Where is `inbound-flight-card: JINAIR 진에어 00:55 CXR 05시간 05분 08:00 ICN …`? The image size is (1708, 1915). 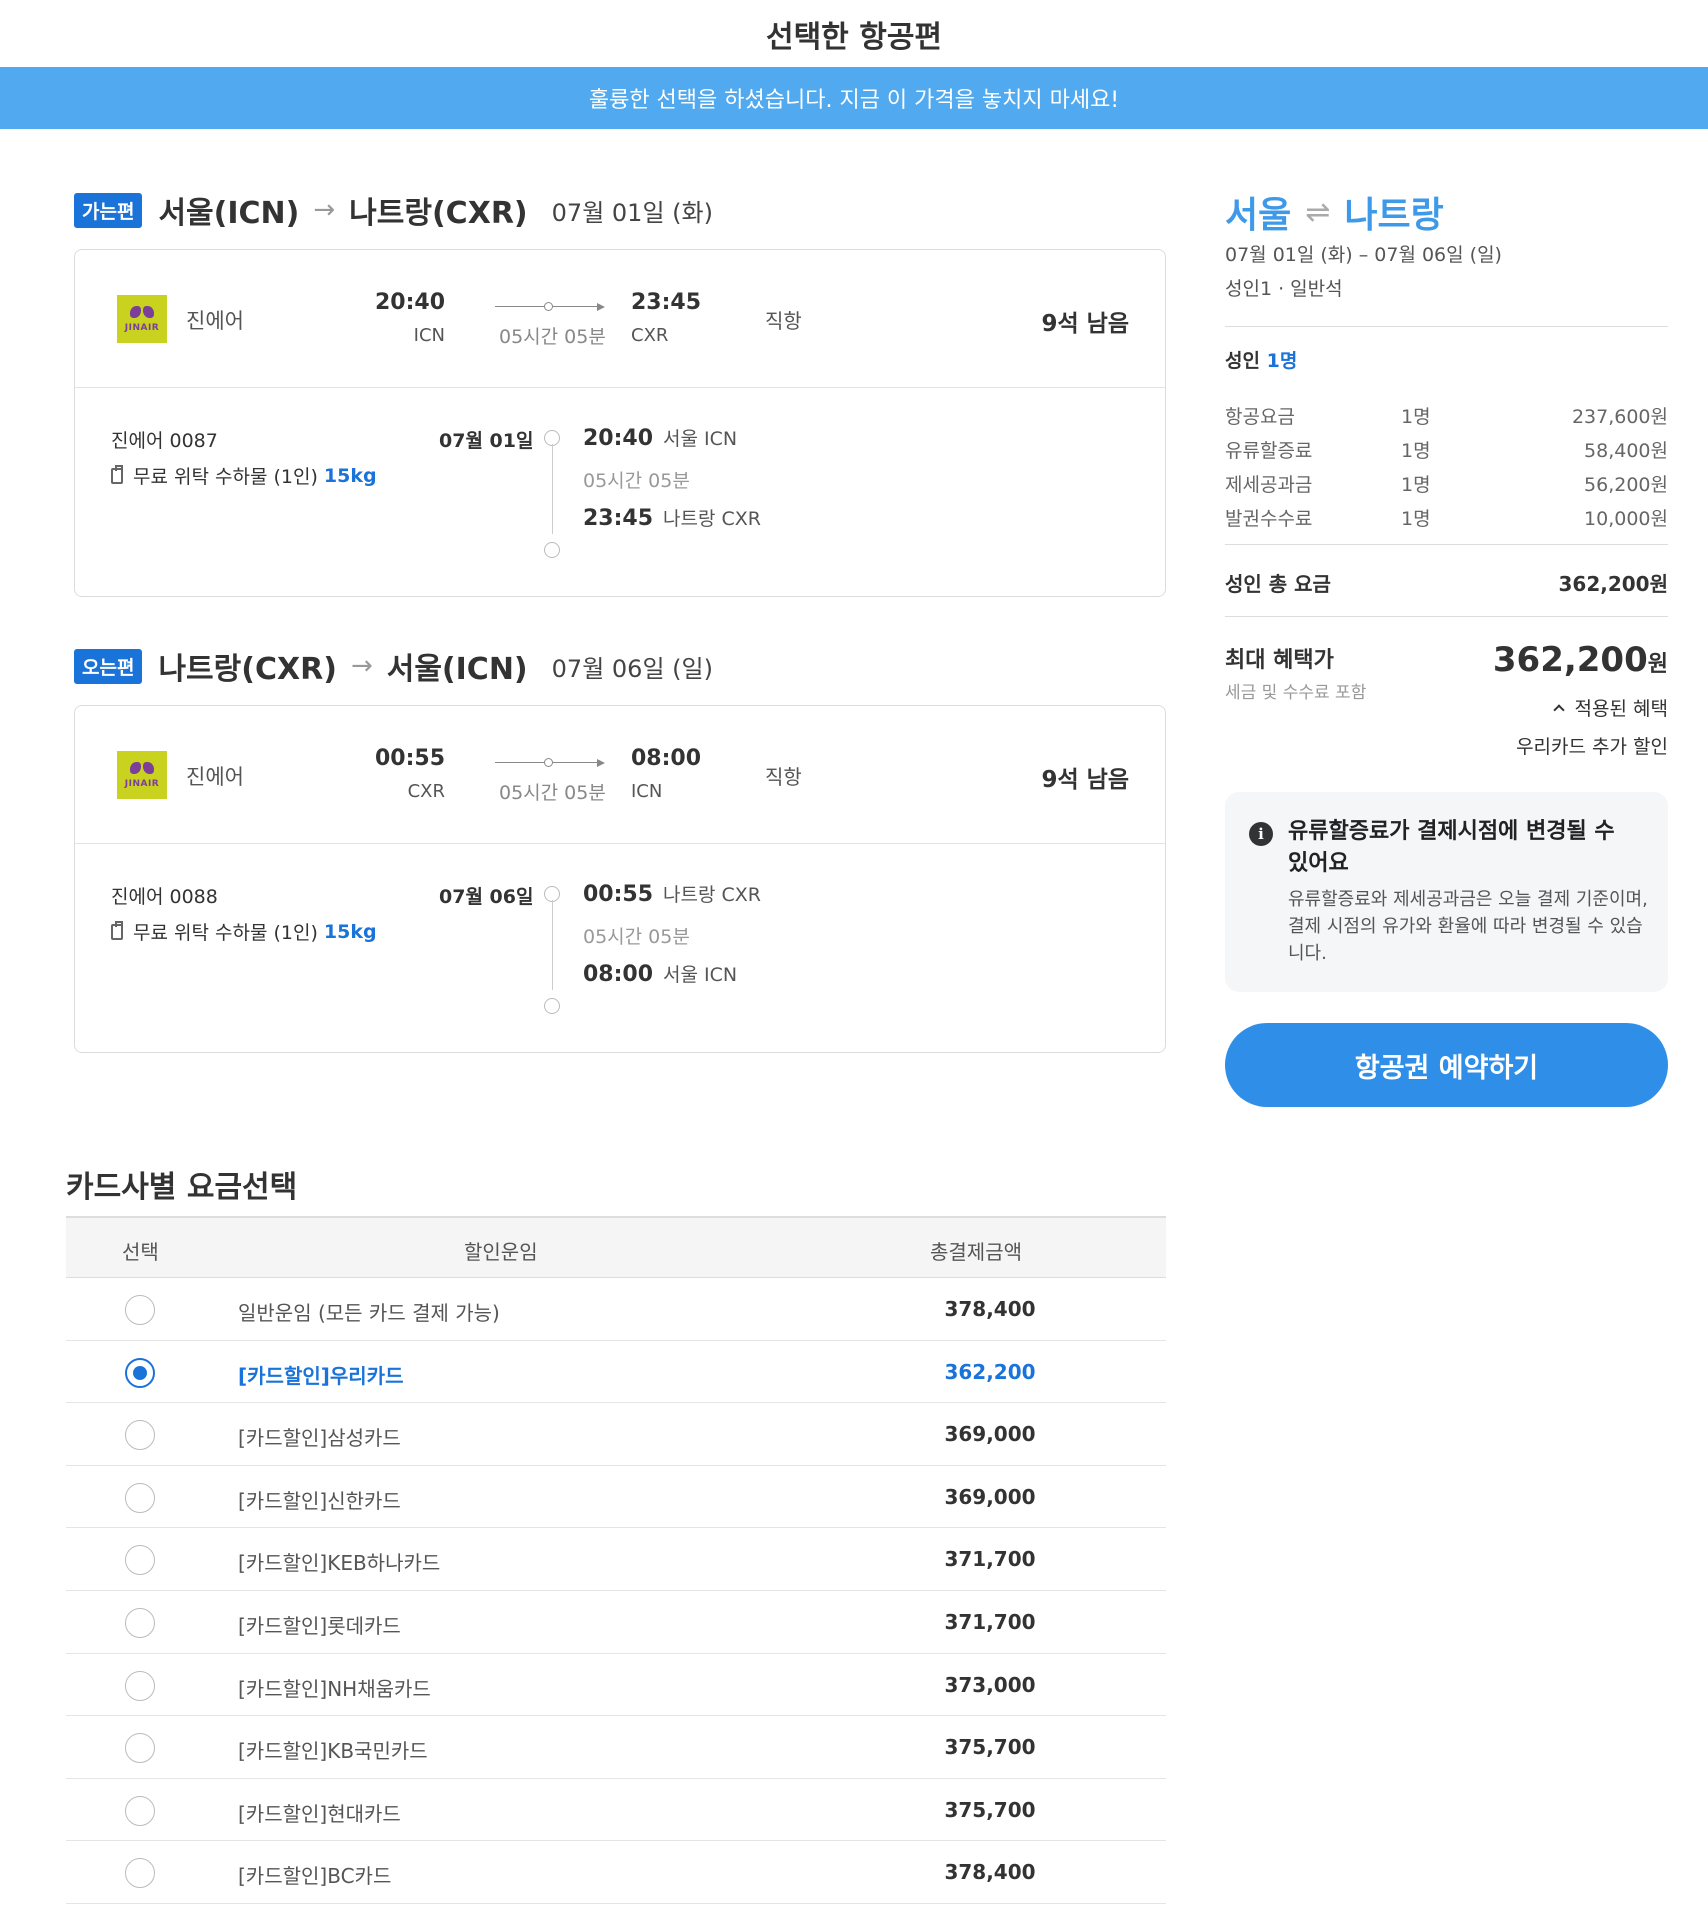 inbound-flight-card: JINAIR 진에어 00:55 CXR 05시간 05분 08:00 ICN … is located at coordinates (620, 879).